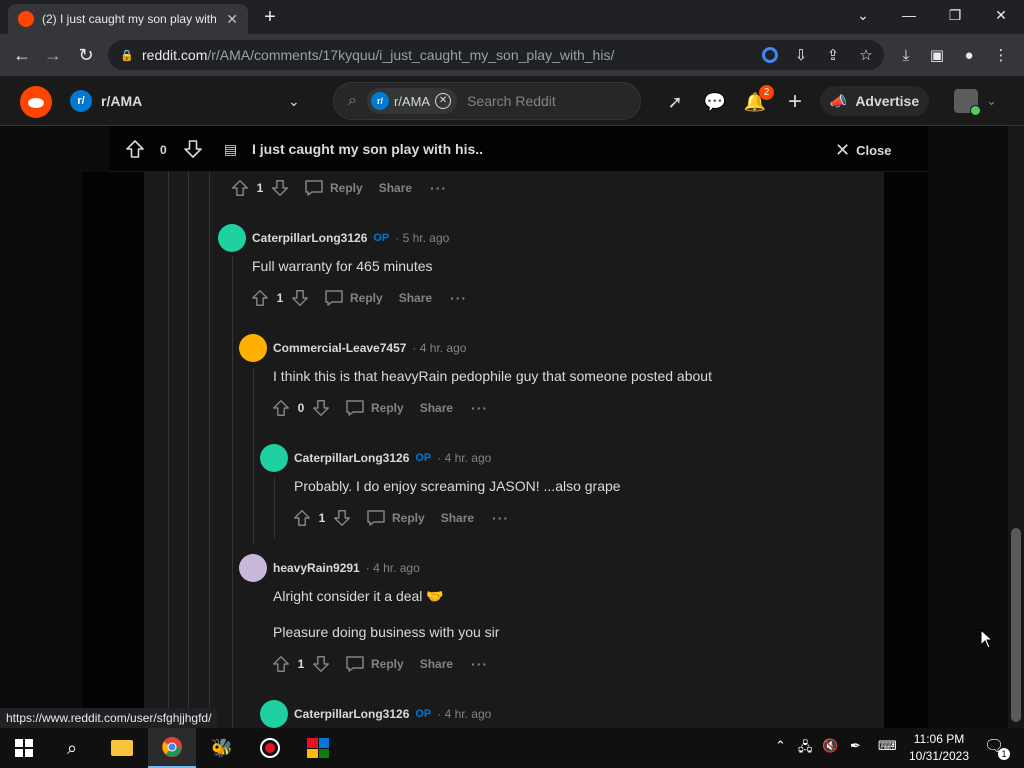  Describe the element at coordinates (222, 748) in the screenshot. I see `bee-app-icon: 🐝` at that location.